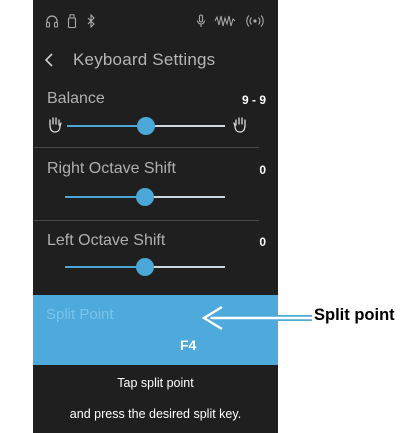  Describe the element at coordinates (201, 20) in the screenshot. I see `mic-icon` at that location.